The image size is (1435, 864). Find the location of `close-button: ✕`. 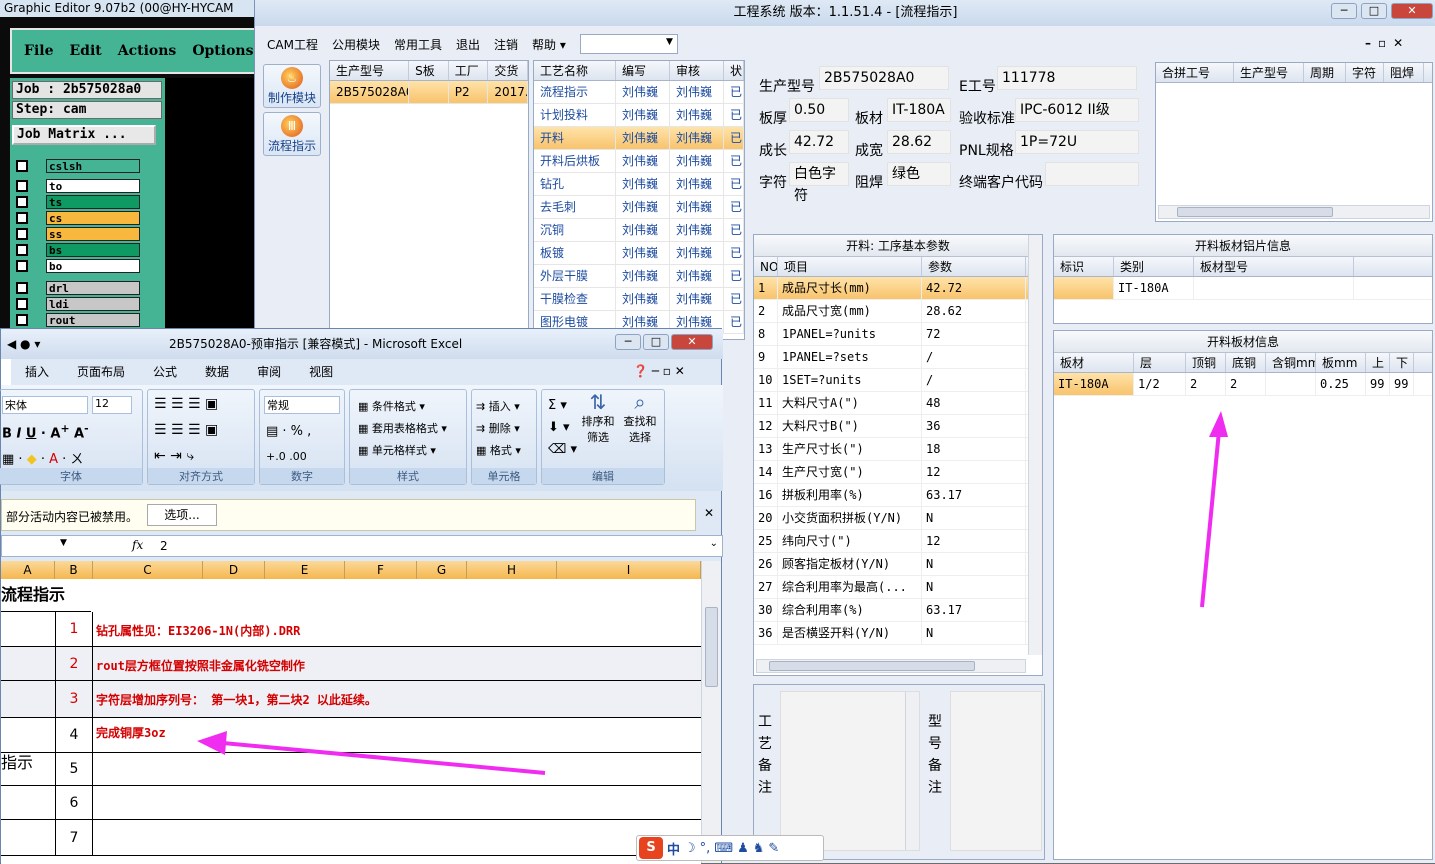

close-button: ✕ is located at coordinates (1412, 11).